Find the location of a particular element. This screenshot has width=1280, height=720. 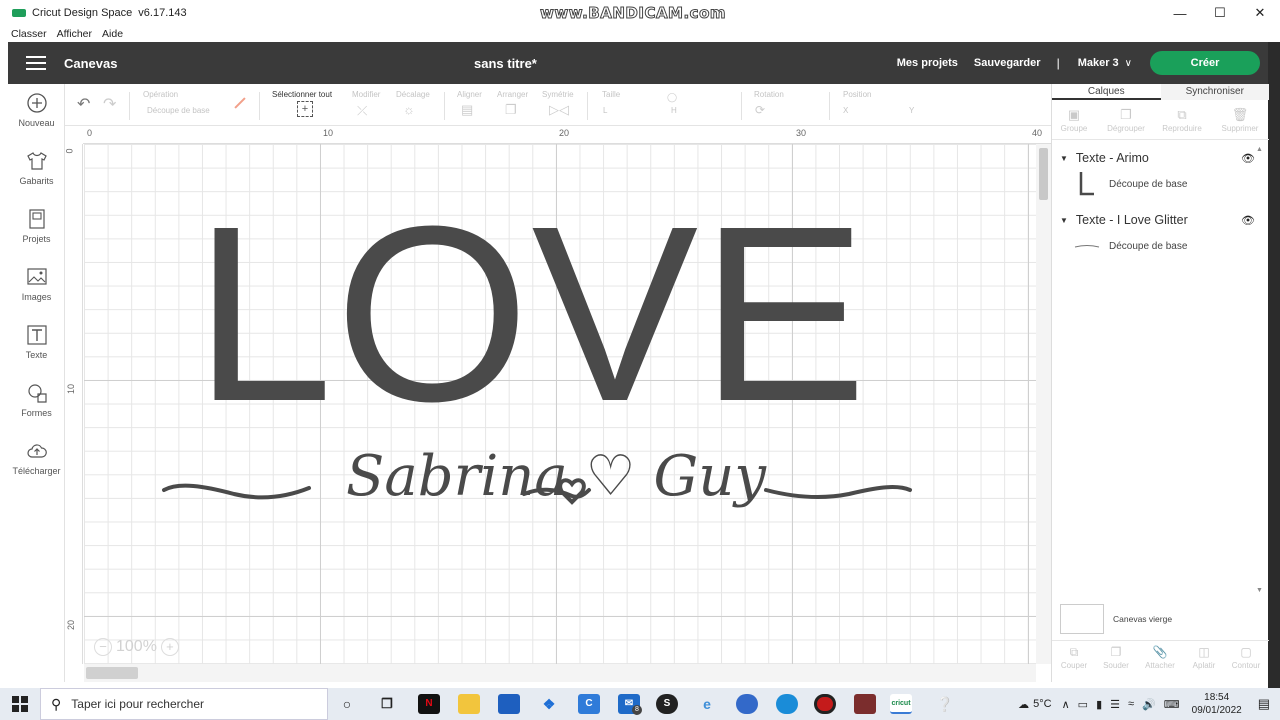

attach-button: 📎 Attacher is located at coordinates (1160, 657).